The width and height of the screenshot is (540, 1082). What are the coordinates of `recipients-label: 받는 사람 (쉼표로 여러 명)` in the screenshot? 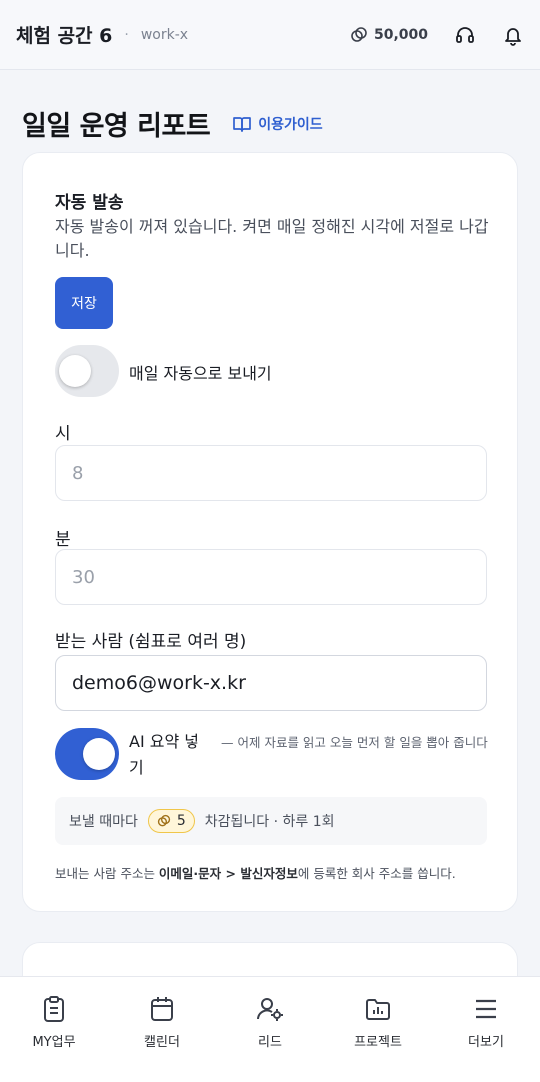 It's located at (151, 642).